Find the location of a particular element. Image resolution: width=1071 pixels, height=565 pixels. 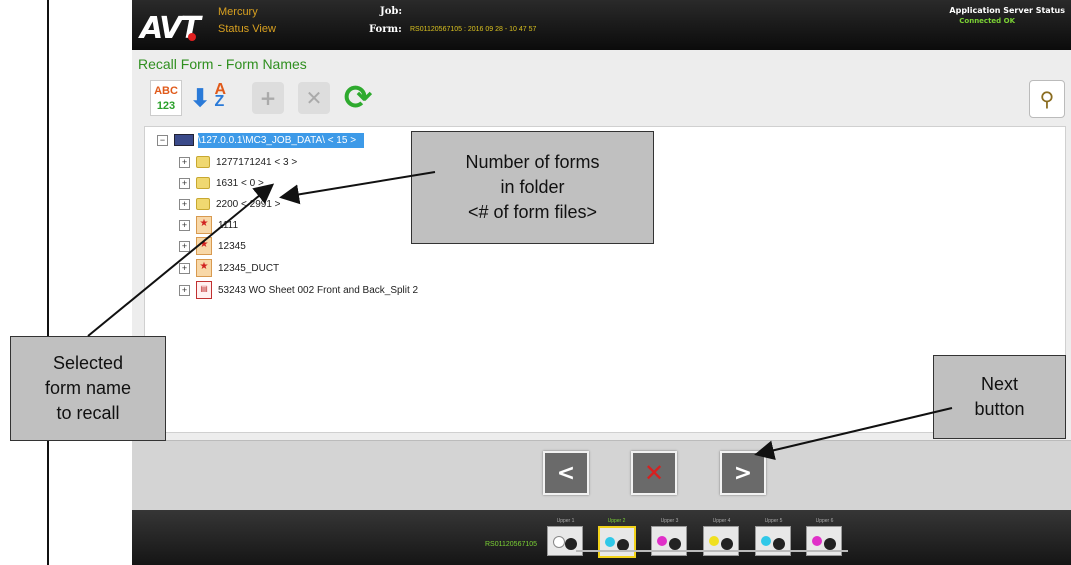

arrow-to-folder-count is located at coordinates (357, 188).